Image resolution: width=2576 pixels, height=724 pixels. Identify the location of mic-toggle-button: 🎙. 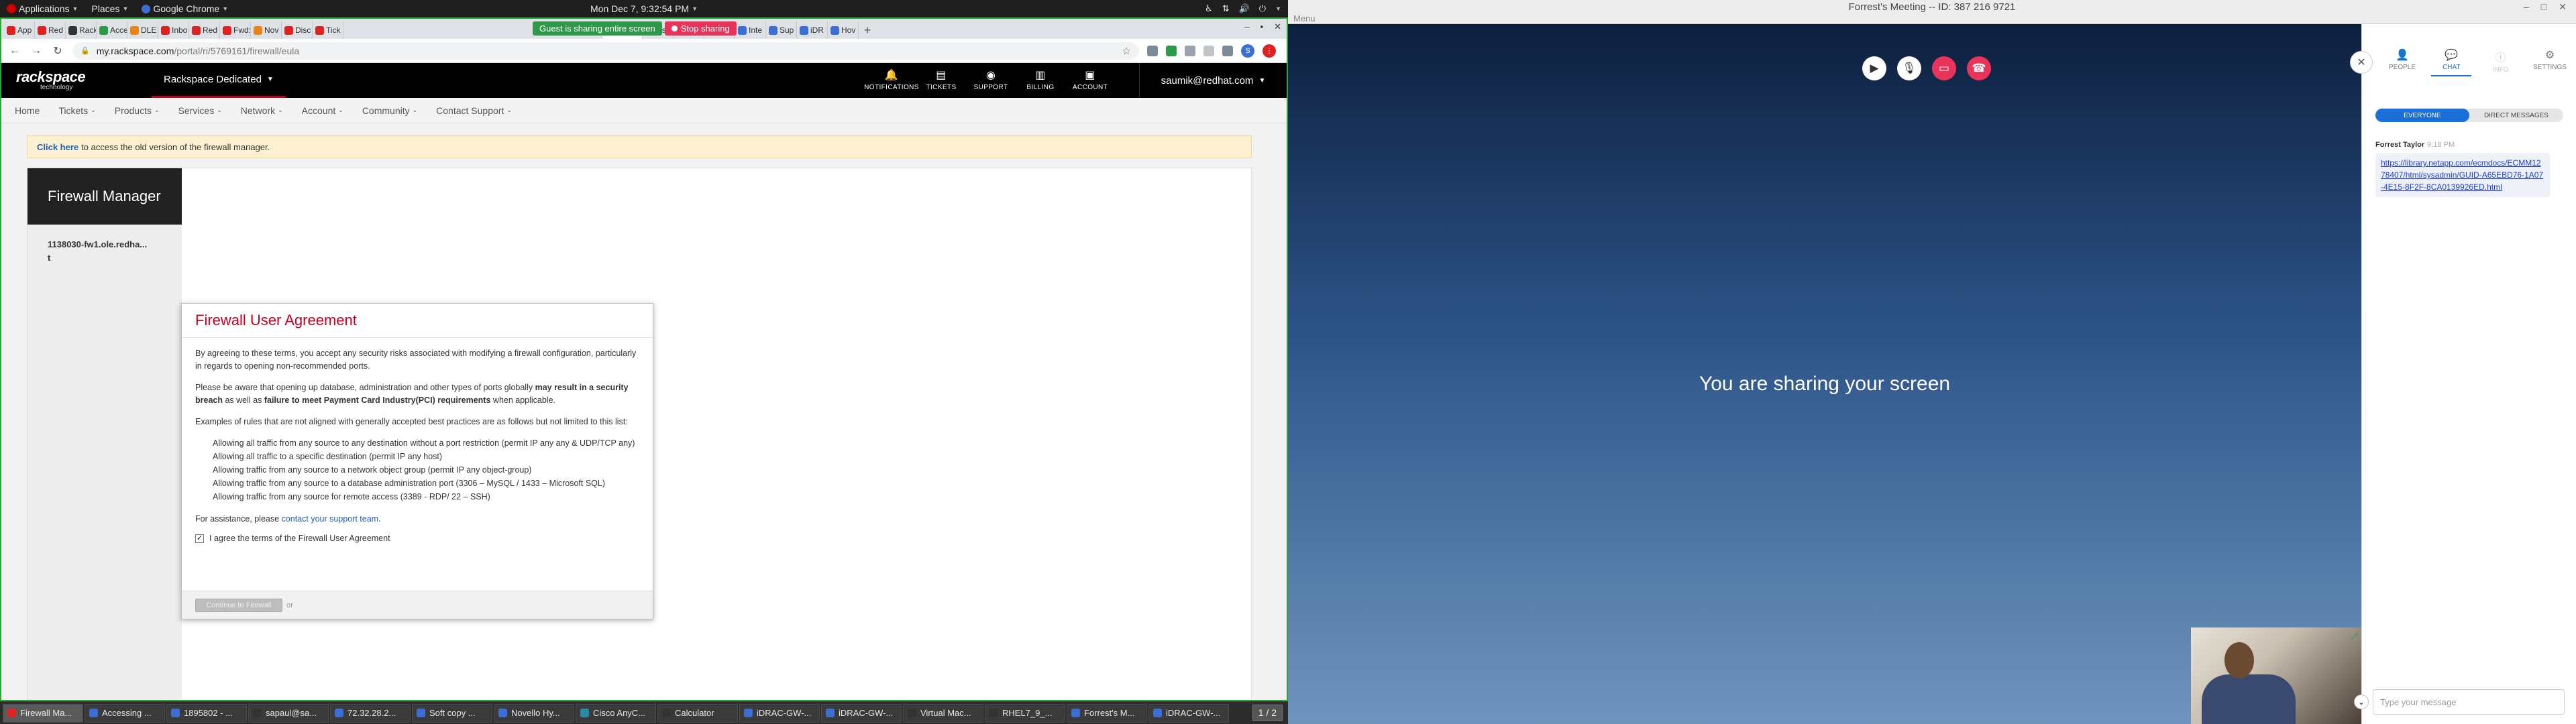
(1909, 68).